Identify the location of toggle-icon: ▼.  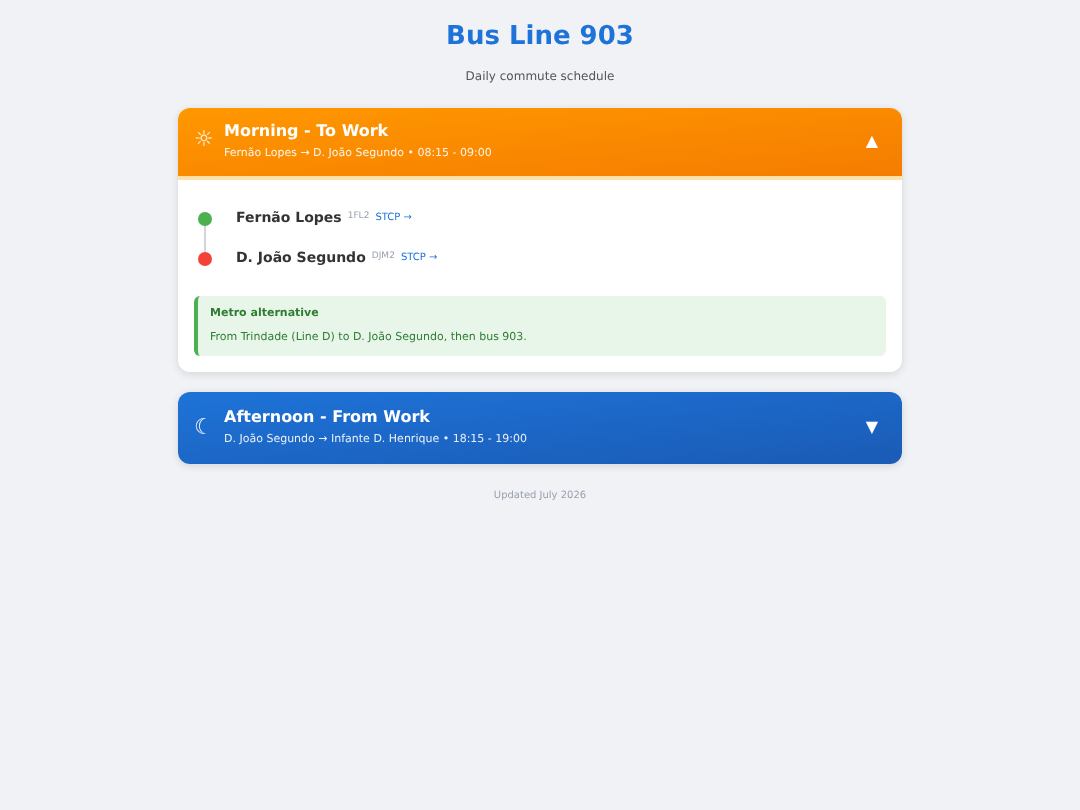
(871, 428).